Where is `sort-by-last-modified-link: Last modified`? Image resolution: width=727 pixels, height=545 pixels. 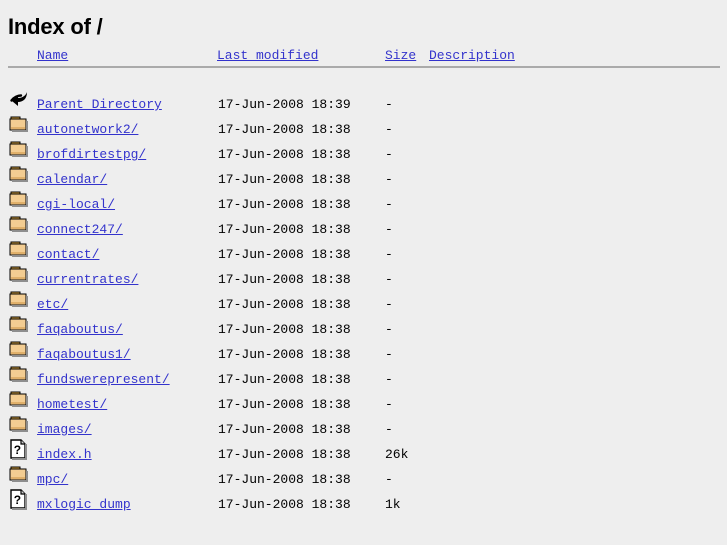
sort-by-last-modified-link: Last modified is located at coordinates (267, 55).